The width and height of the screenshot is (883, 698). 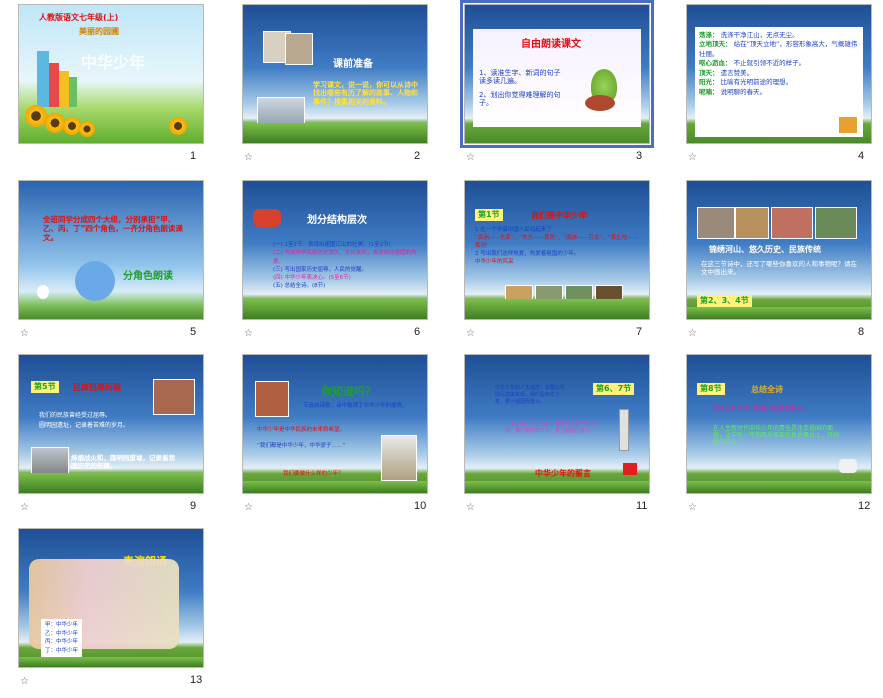 I want to click on slide6-item: (五) 总结全诗。(8节), so click(x=299, y=286).